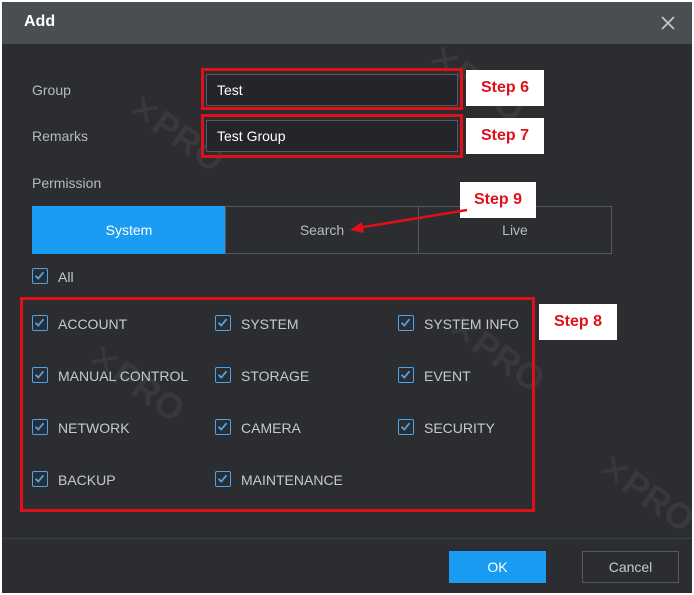 The height and width of the screenshot is (595, 694). What do you see at coordinates (275, 376) in the screenshot?
I see `permission-label: STORAGE` at bounding box center [275, 376].